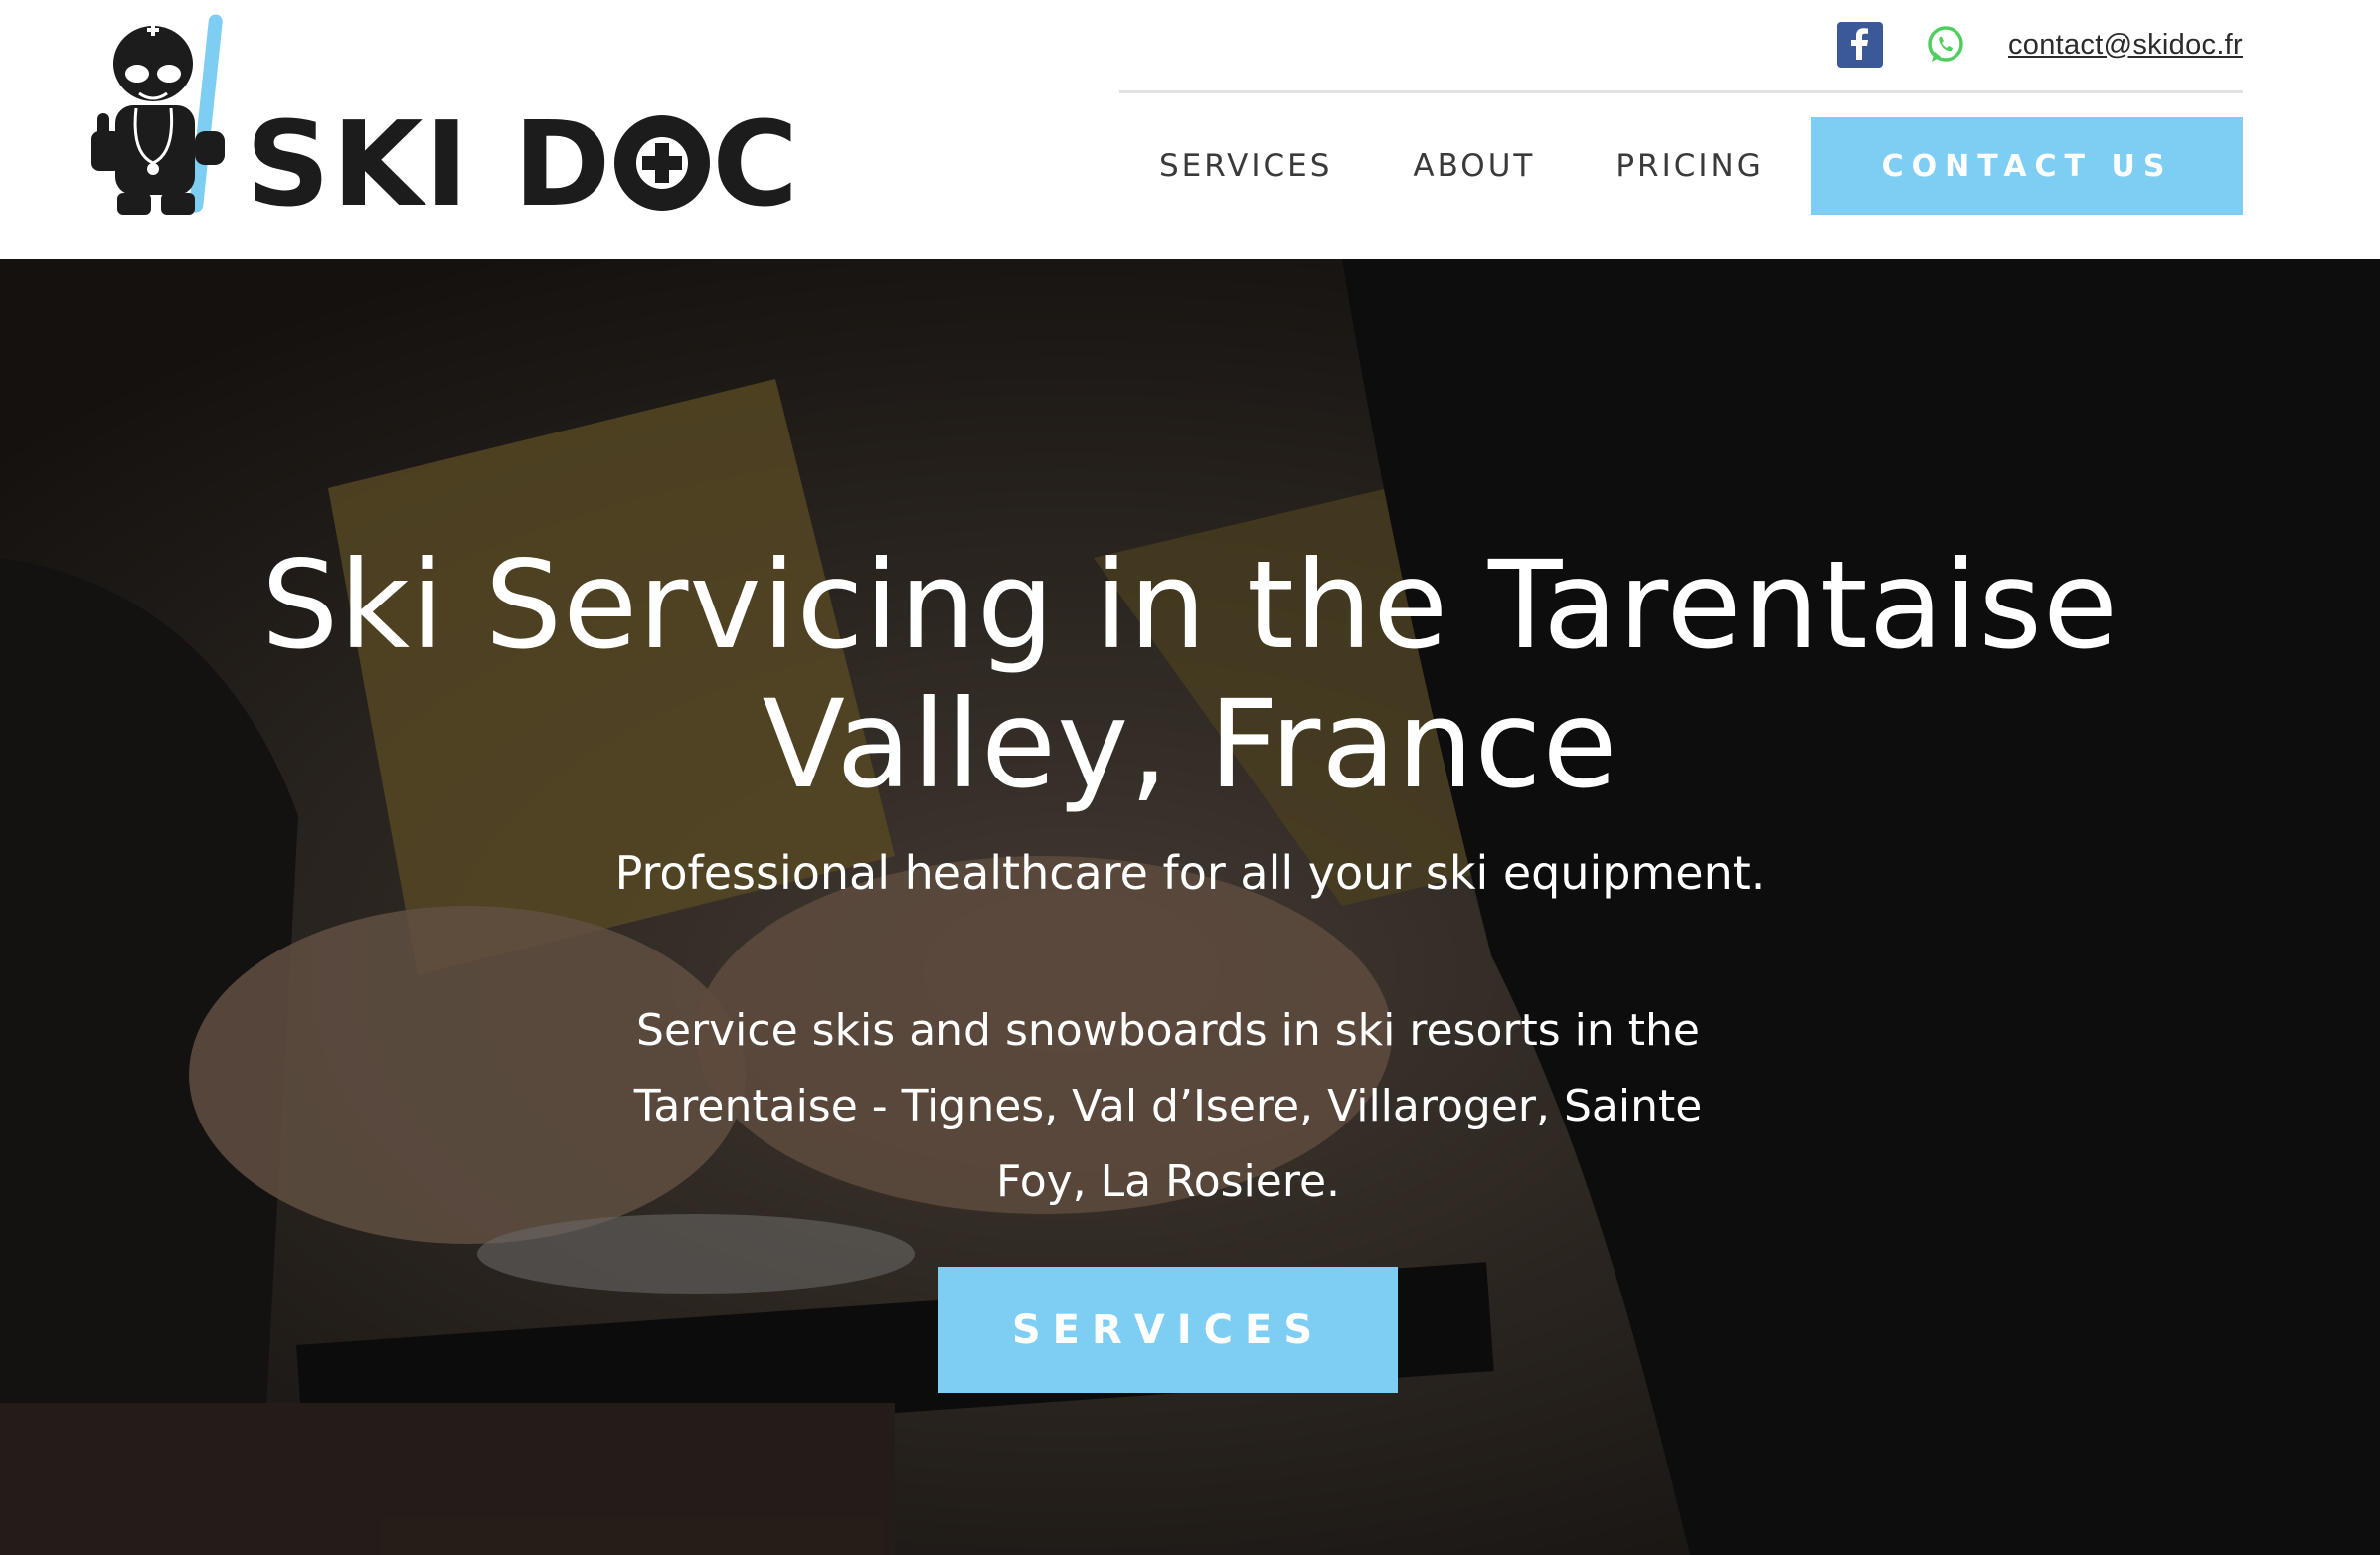 Image resolution: width=2380 pixels, height=1555 pixels. What do you see at coordinates (1859, 45) in the screenshot?
I see `facebook-icon` at bounding box center [1859, 45].